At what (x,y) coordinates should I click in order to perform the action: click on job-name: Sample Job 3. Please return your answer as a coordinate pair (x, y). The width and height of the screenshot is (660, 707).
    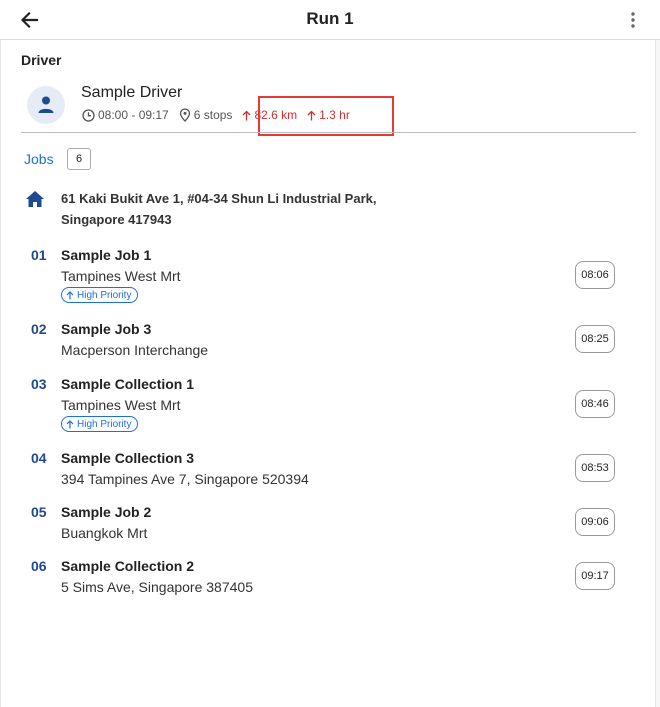
    Looking at the image, I should click on (106, 329).